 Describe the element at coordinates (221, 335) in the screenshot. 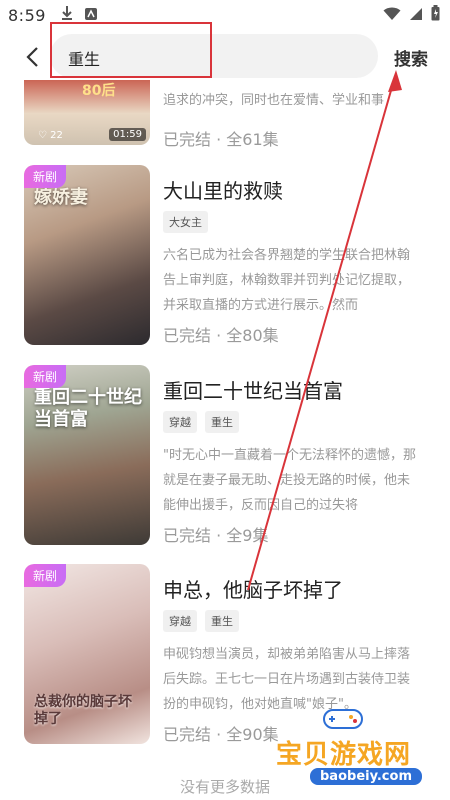

I see `drama-meta: 已完结 · 全80集` at that location.